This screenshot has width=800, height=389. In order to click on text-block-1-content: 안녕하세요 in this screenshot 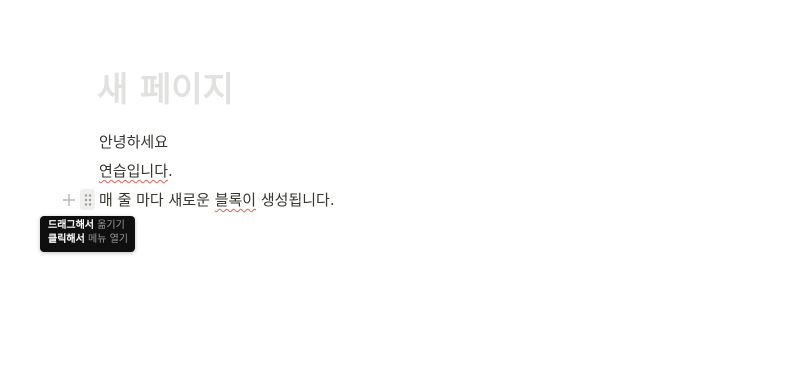, I will do `click(134, 142)`.